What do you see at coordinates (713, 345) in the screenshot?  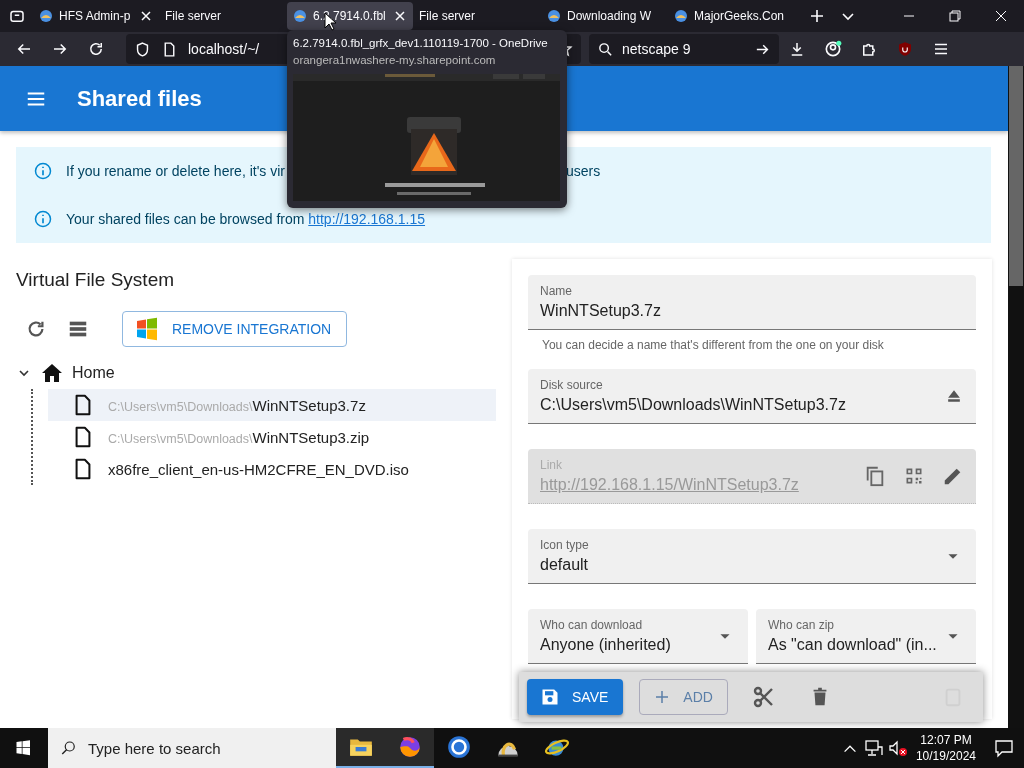 I see `helper-text: You can decide a name that's different from the one on your disk` at bounding box center [713, 345].